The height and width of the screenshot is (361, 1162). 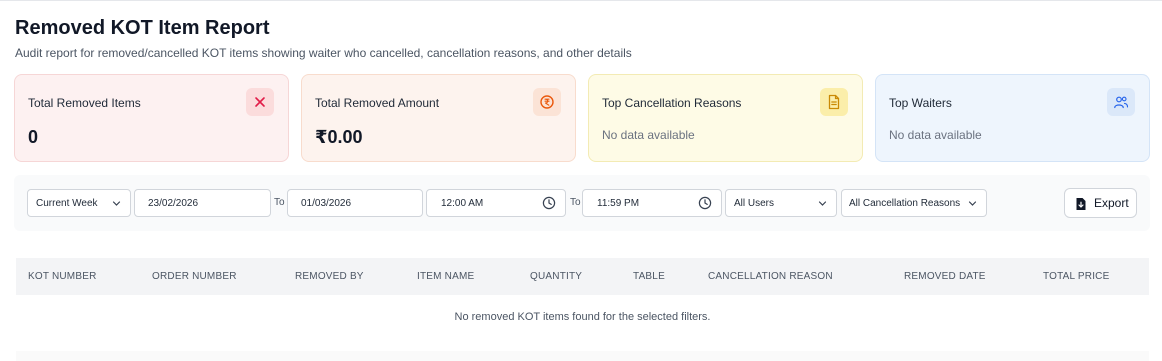 I want to click on document-icon, so click(x=834, y=102).